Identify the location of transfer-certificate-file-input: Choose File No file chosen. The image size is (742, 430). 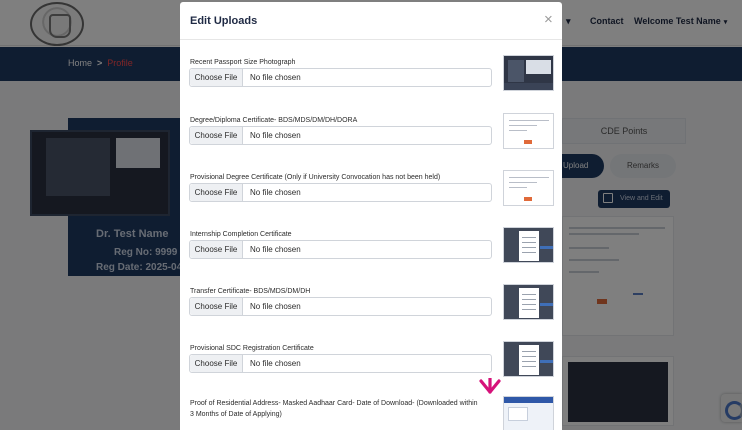
(340, 306).